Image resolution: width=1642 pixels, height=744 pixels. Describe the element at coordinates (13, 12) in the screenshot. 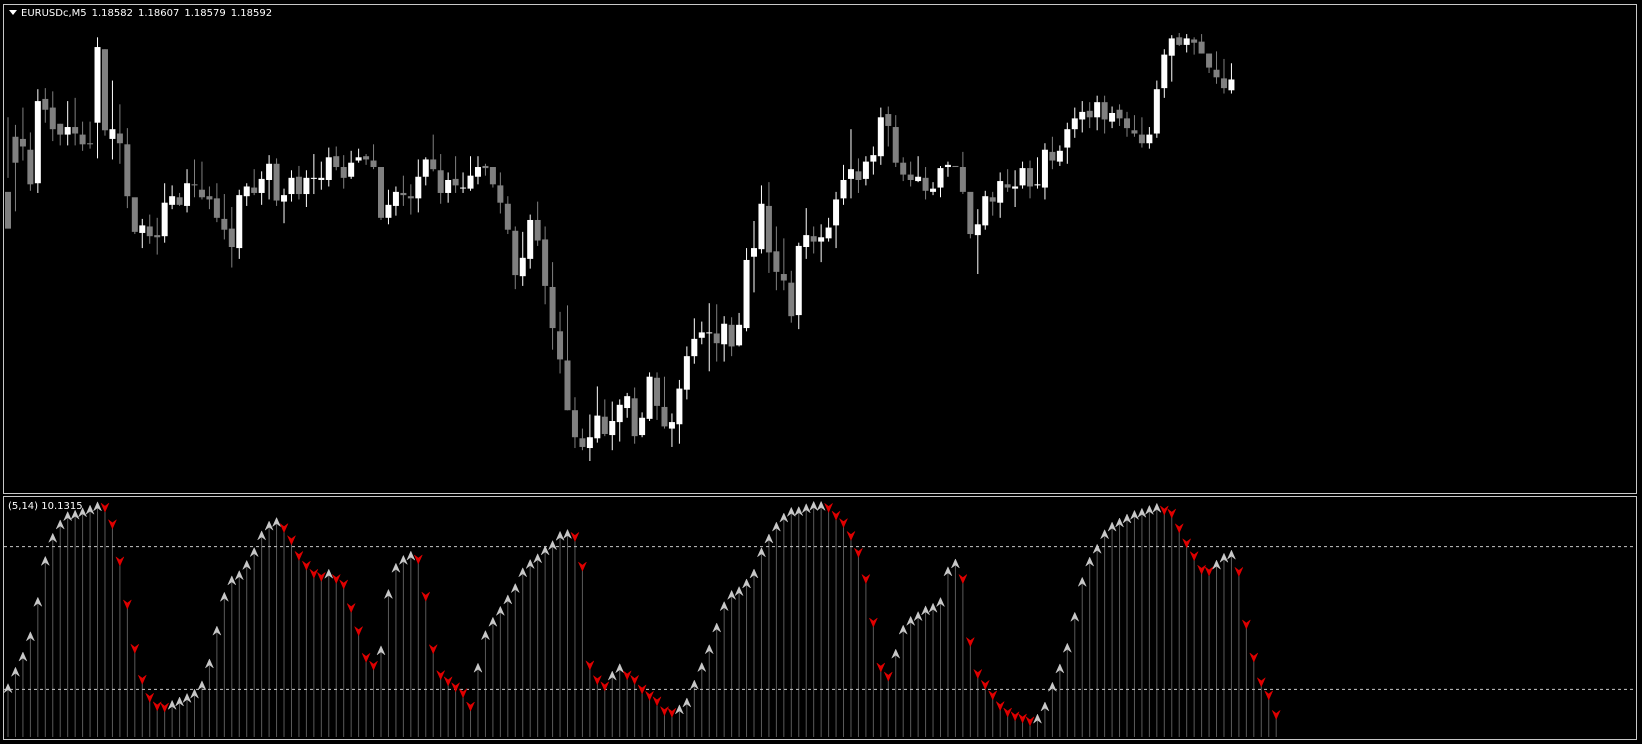

I see `triangle-down-icon` at that location.